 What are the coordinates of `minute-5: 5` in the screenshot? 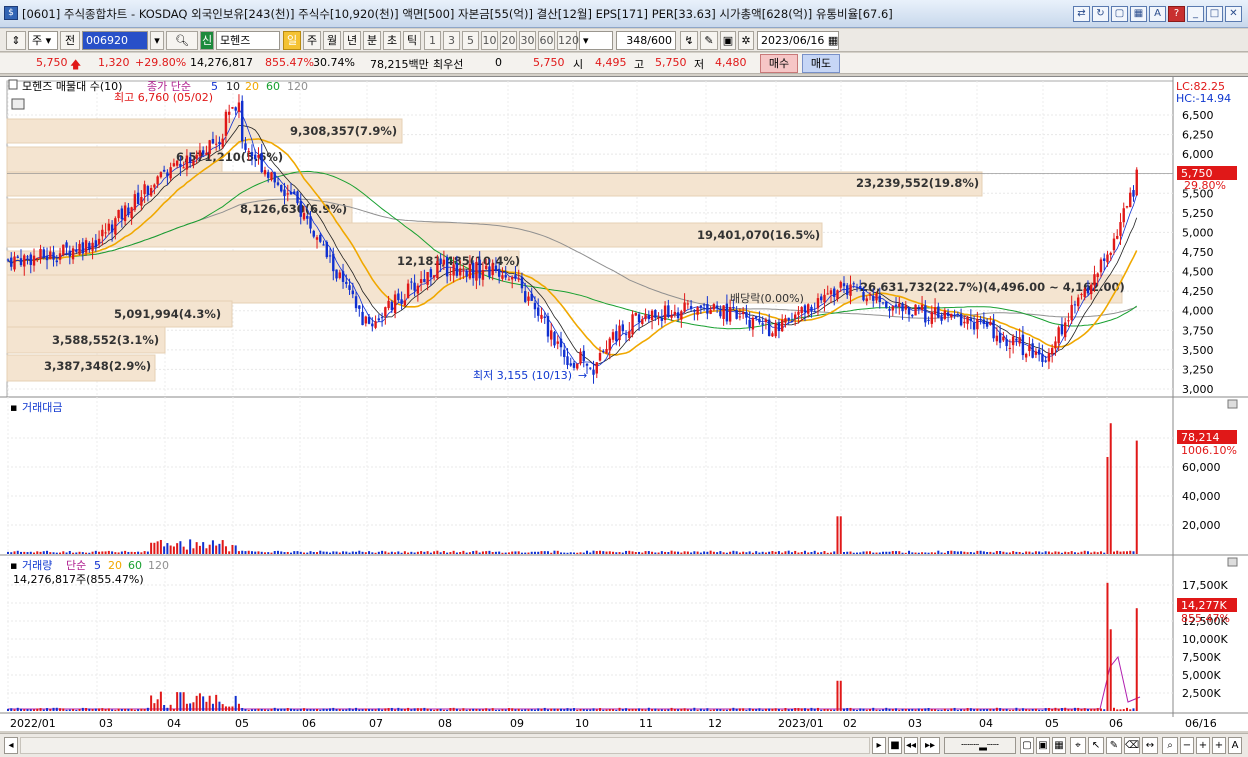 It's located at (470, 40).